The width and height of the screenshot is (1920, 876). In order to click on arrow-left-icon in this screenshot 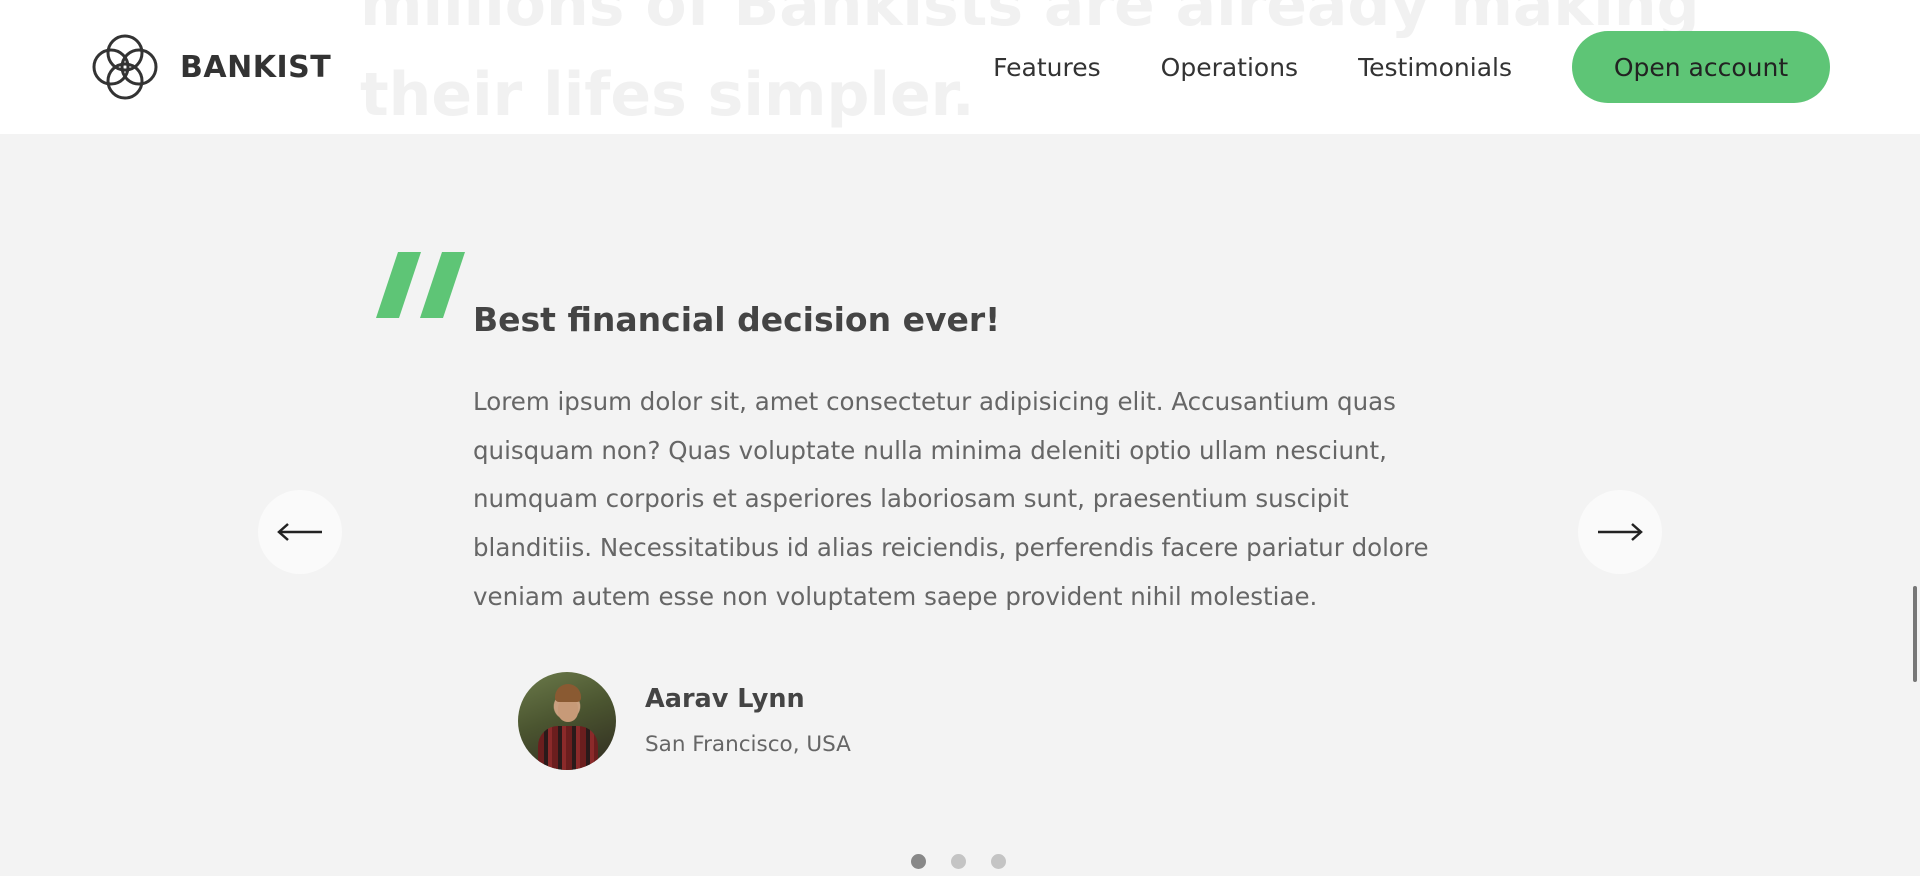, I will do `click(299, 532)`.